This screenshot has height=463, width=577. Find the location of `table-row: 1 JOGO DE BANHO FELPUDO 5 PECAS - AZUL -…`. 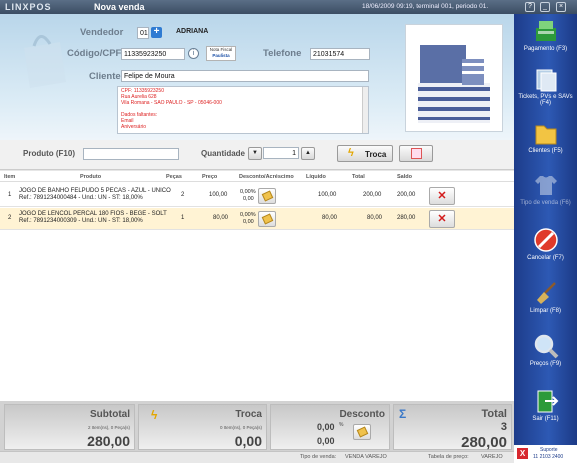

table-row: 1 JOGO DE BANHO FELPUDO 5 PECAS - AZUL -… is located at coordinates (257, 196).